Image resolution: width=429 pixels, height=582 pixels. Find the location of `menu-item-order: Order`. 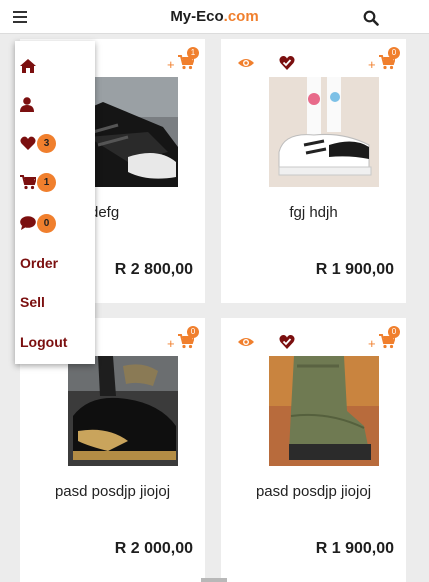

menu-item-order: Order is located at coordinates (50, 263).